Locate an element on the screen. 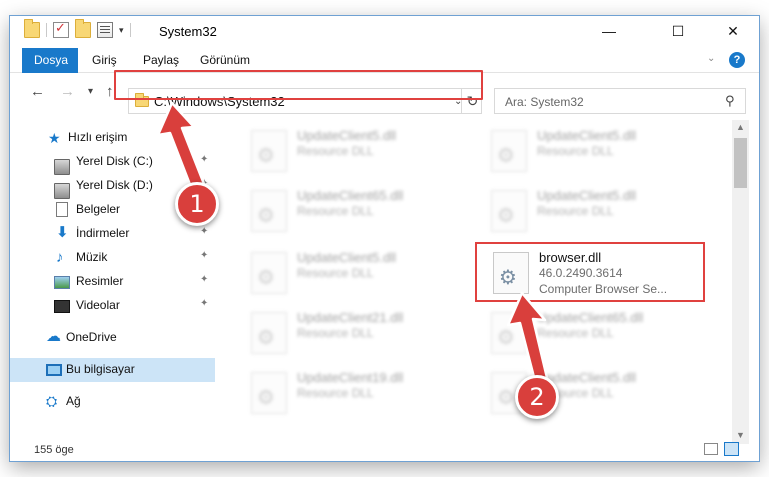 Image resolution: width=769 pixels, height=477 pixels. file-name: UpdateClient21.dll is located at coordinates (350, 317).